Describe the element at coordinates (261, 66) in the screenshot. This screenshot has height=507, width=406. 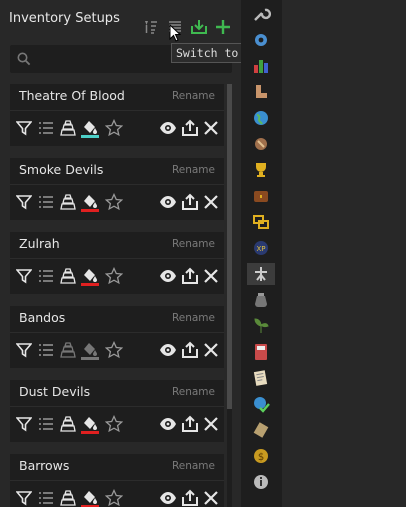
I see `sidebar-button-bar-chart` at that location.